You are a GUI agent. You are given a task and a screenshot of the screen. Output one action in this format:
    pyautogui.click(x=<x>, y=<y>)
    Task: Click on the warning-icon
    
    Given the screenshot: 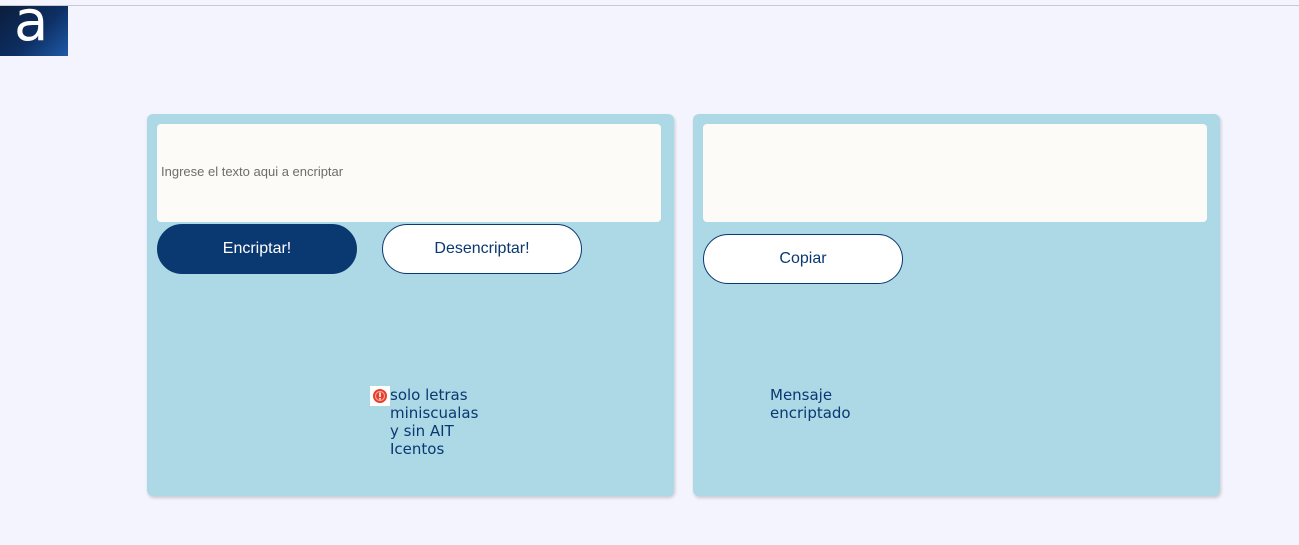 What is the action you would take?
    pyautogui.click(x=380, y=396)
    